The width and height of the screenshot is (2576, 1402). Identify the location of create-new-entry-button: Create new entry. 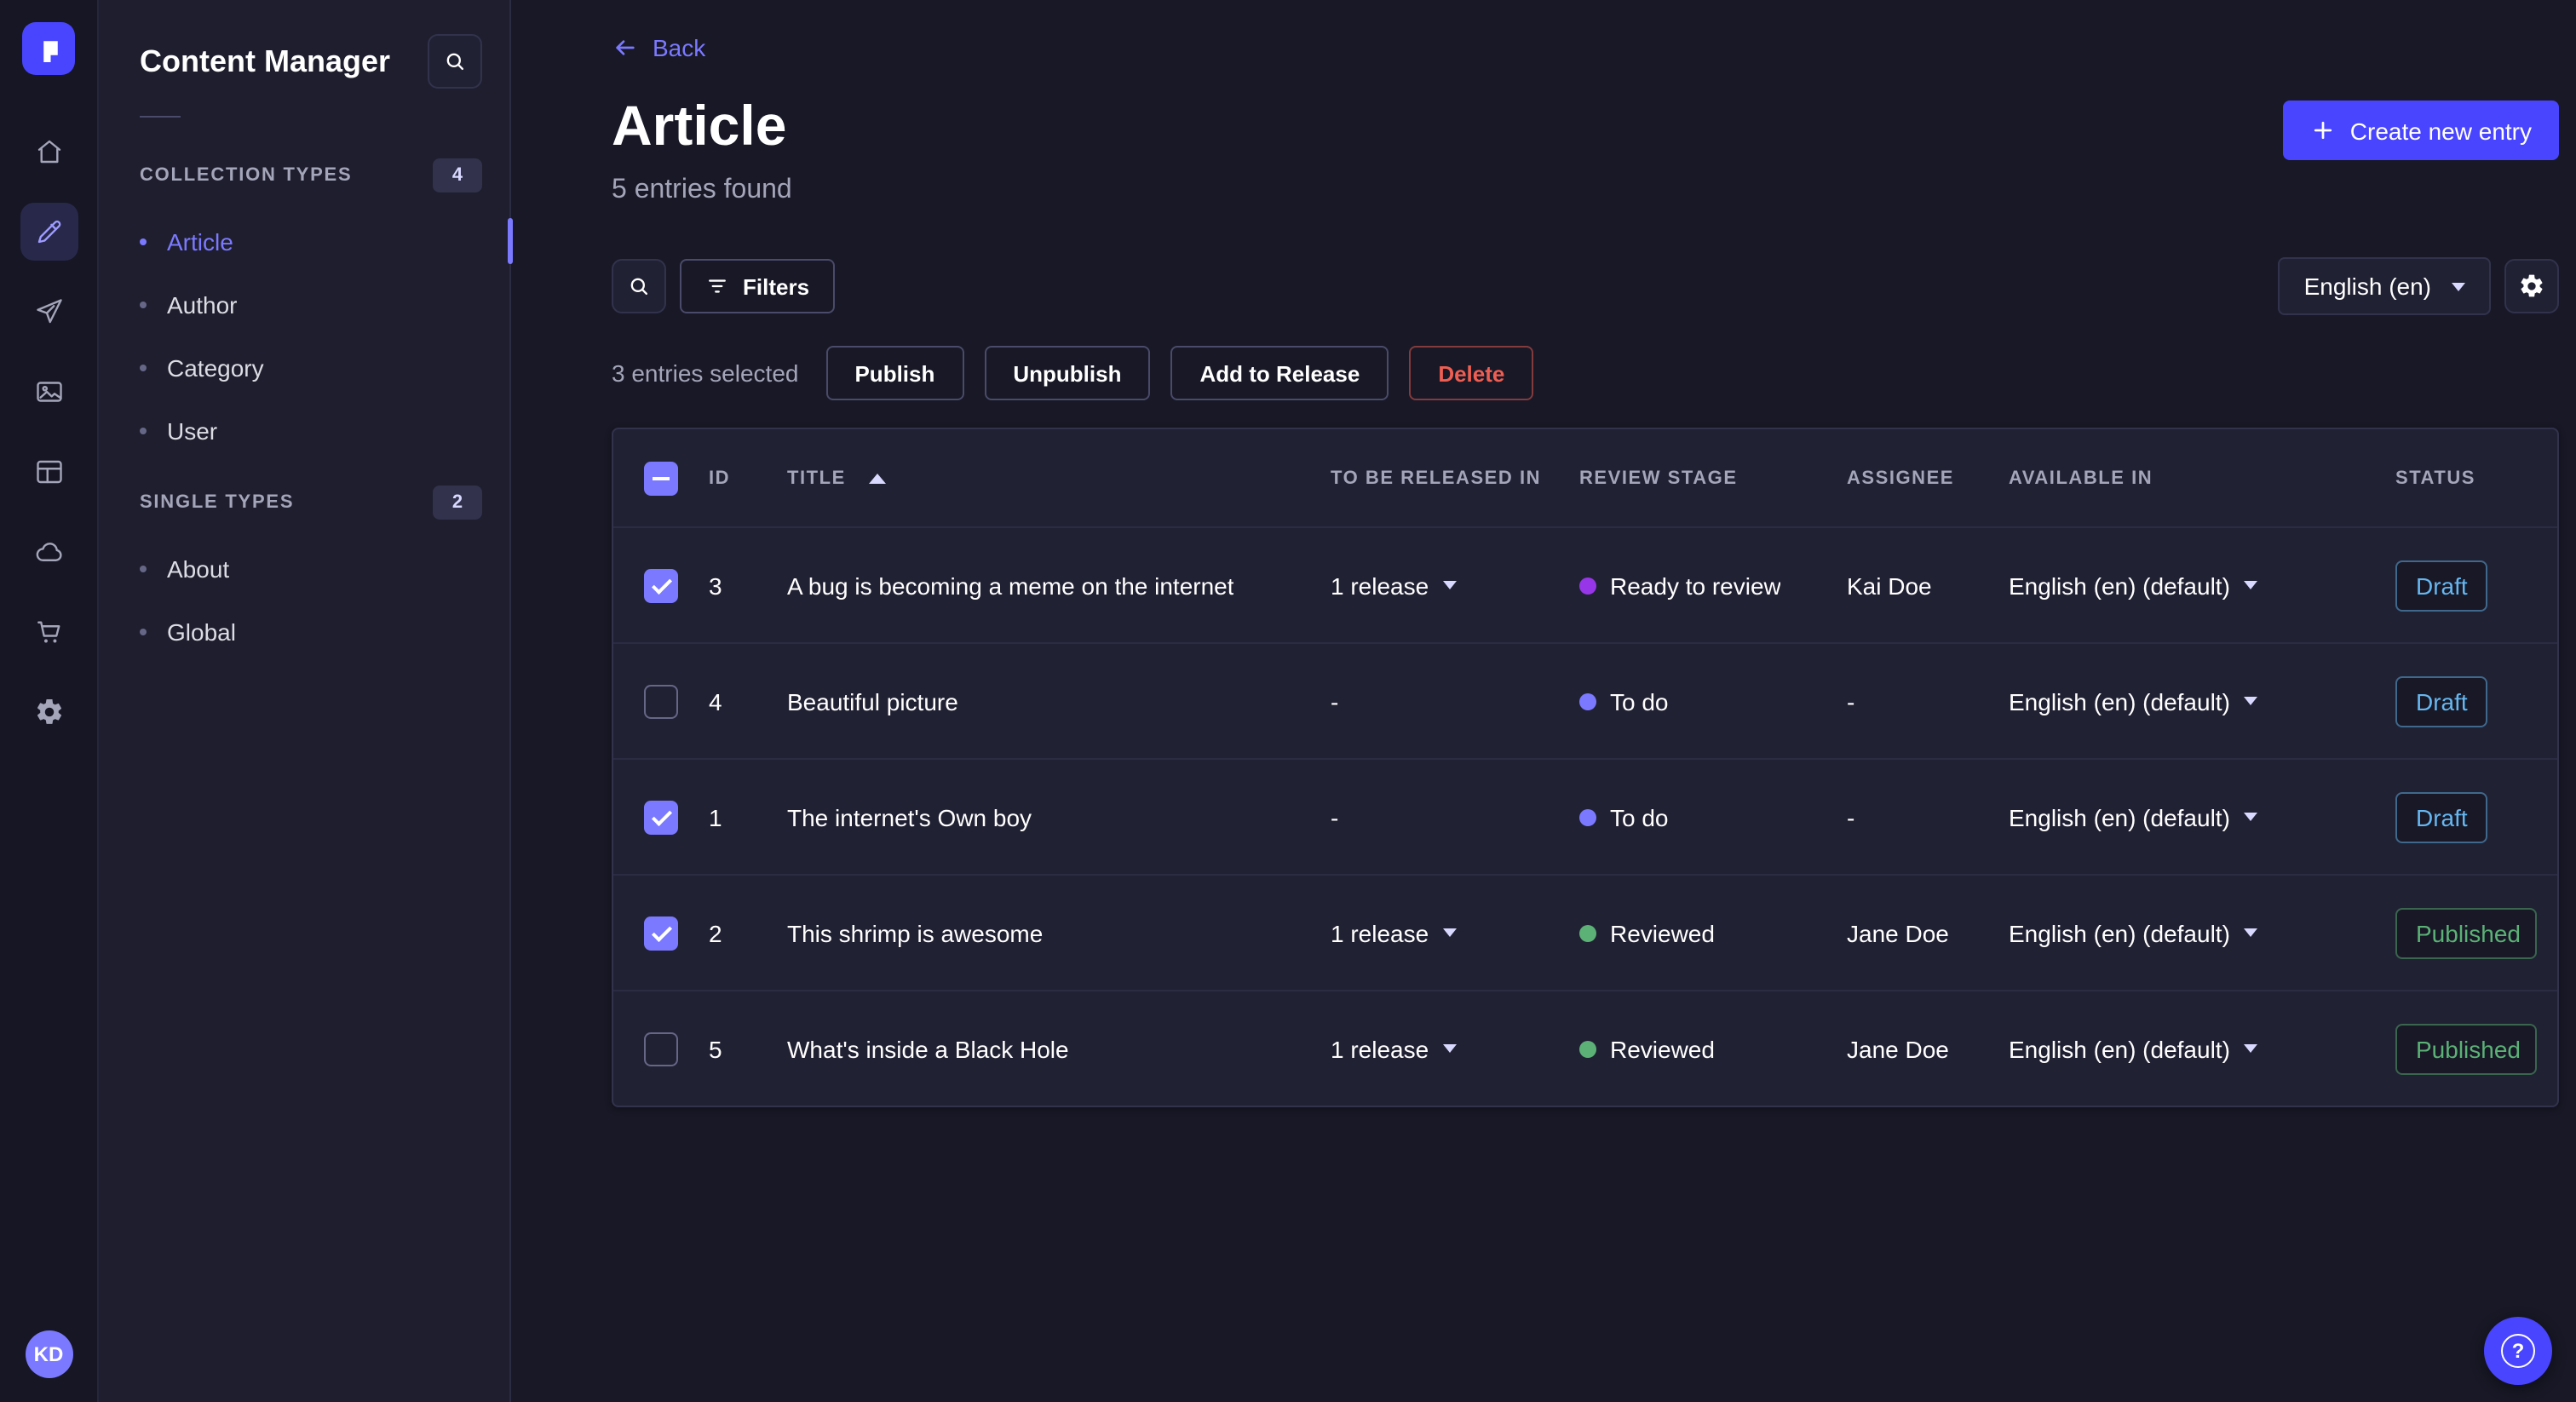
(2421, 130).